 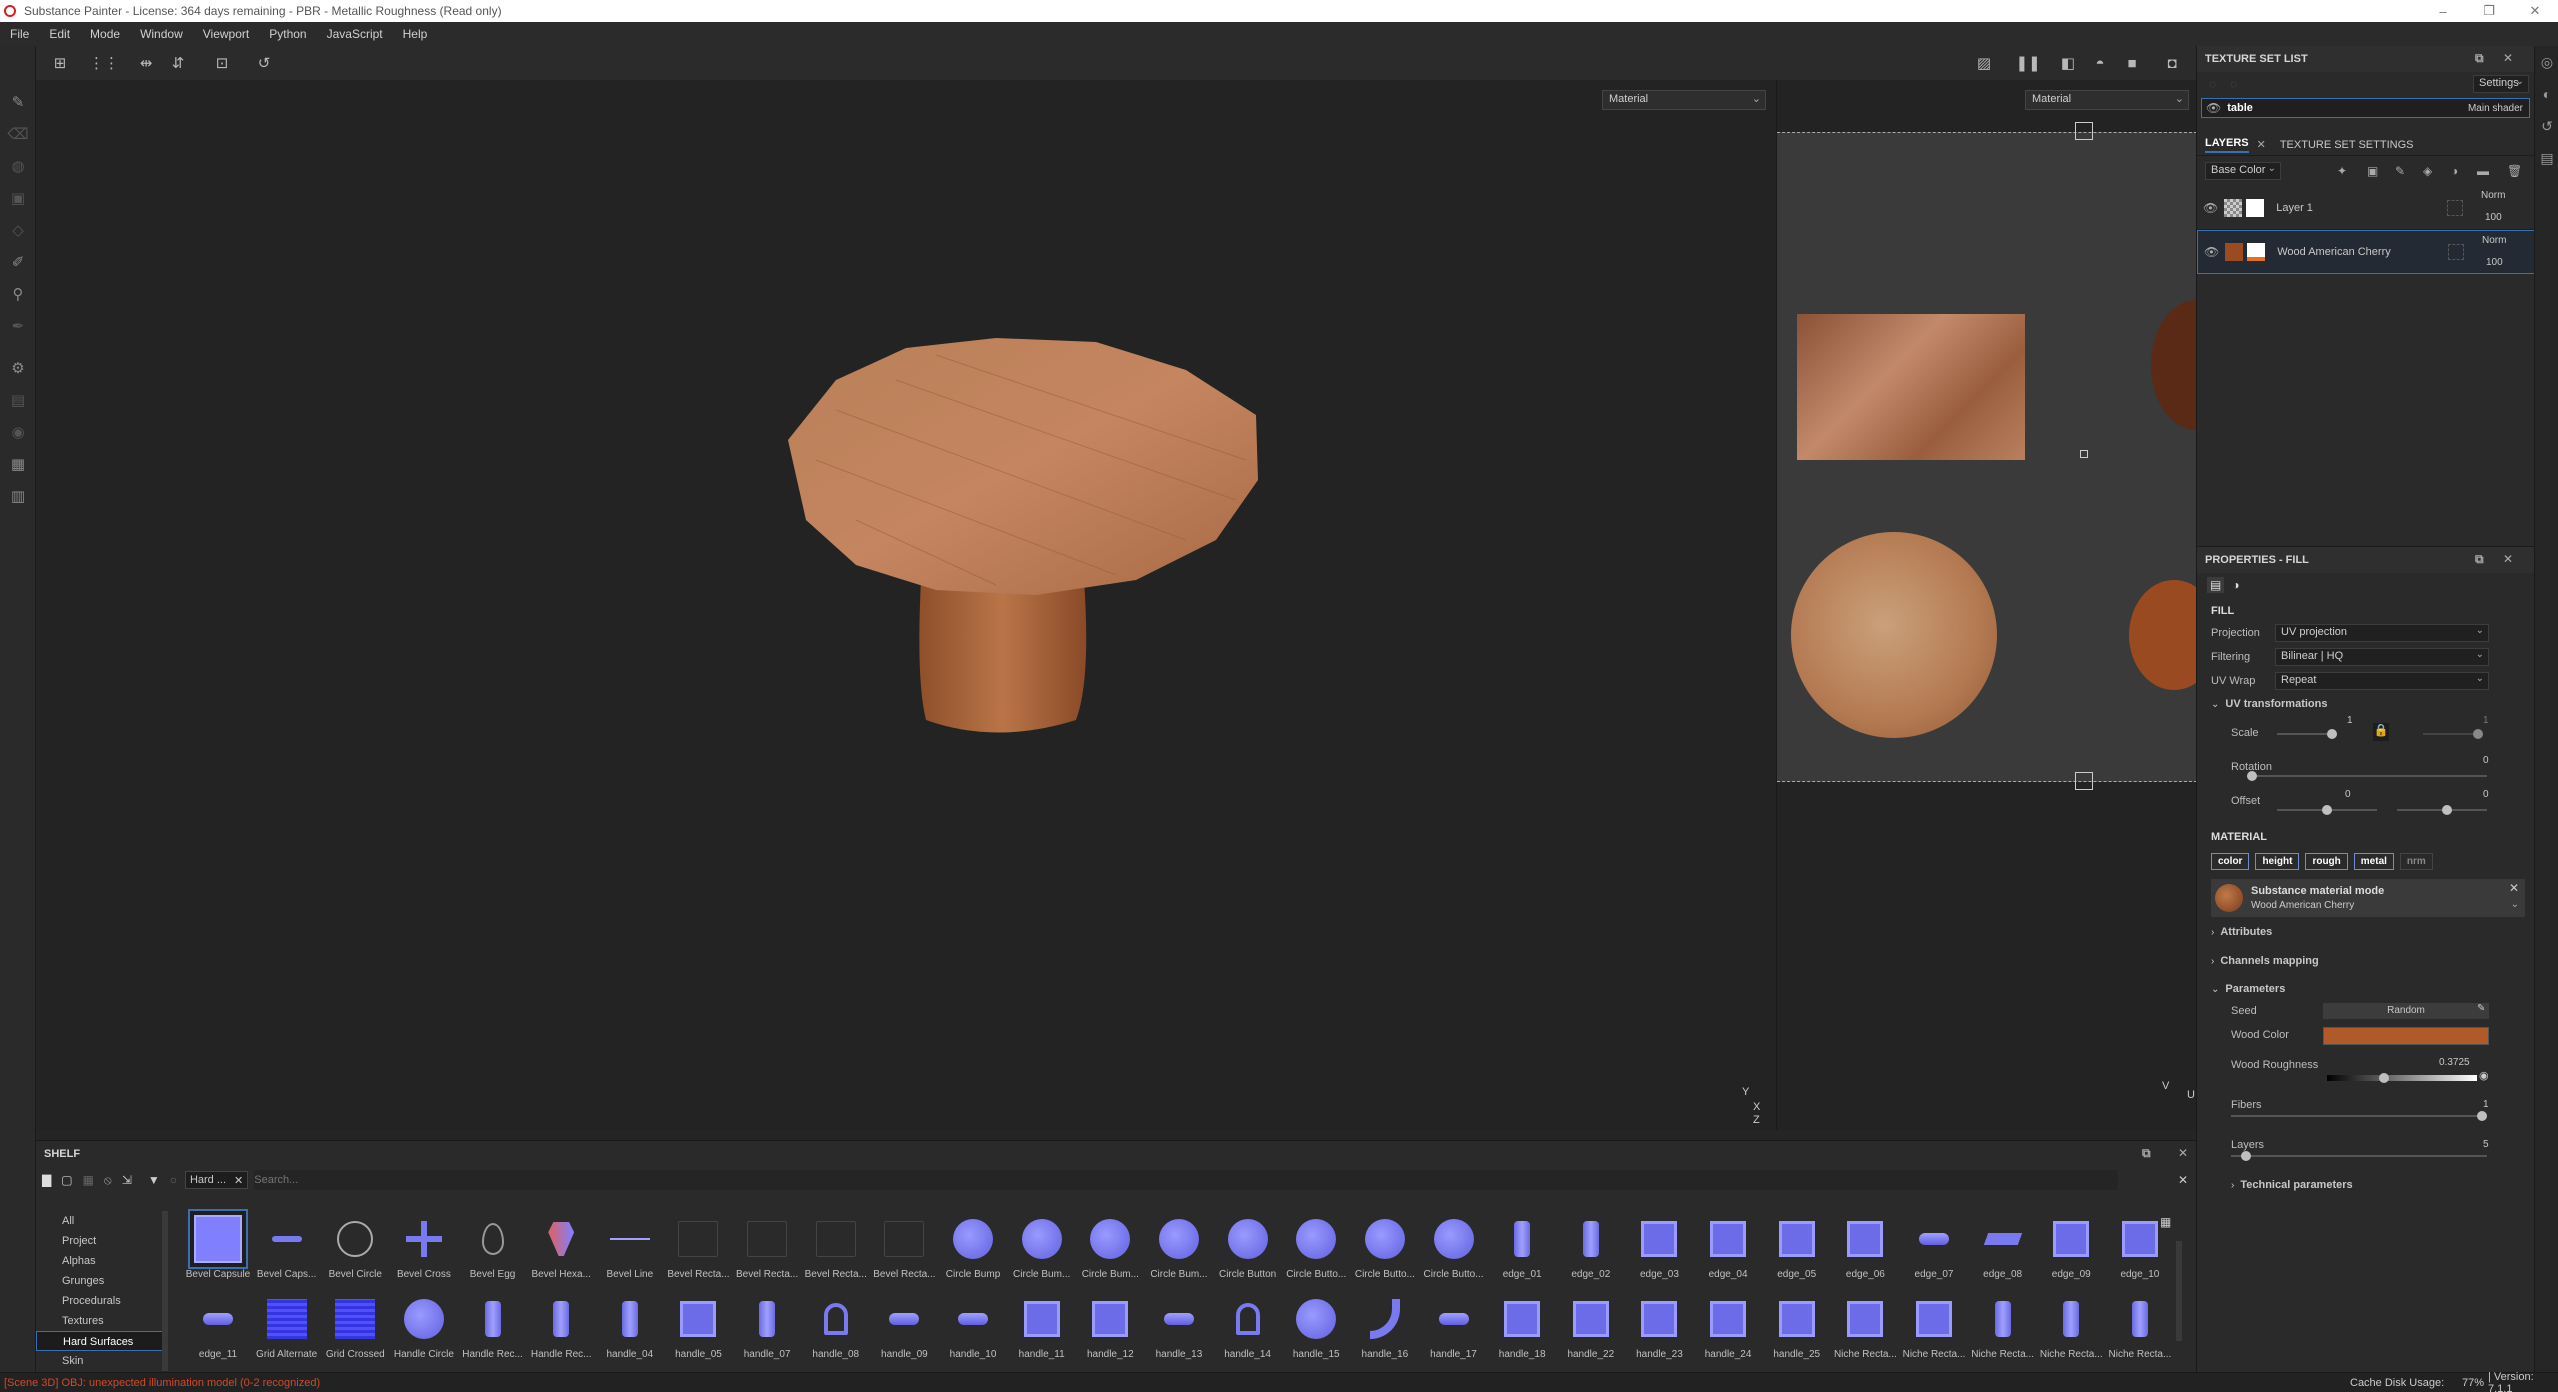 I want to click on channel-metal-button: metal, so click(x=2373, y=861).